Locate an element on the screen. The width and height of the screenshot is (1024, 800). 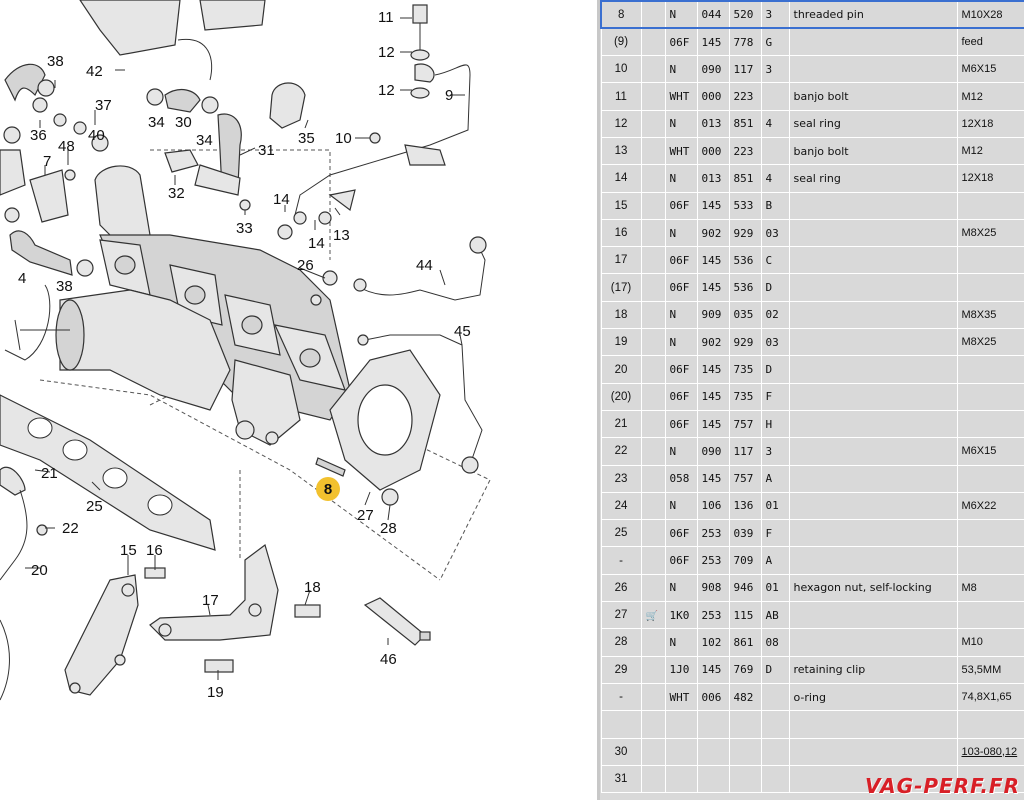
parts-row: 10 N 090 117 3 M6X15 is located at coordinates (812, 69).